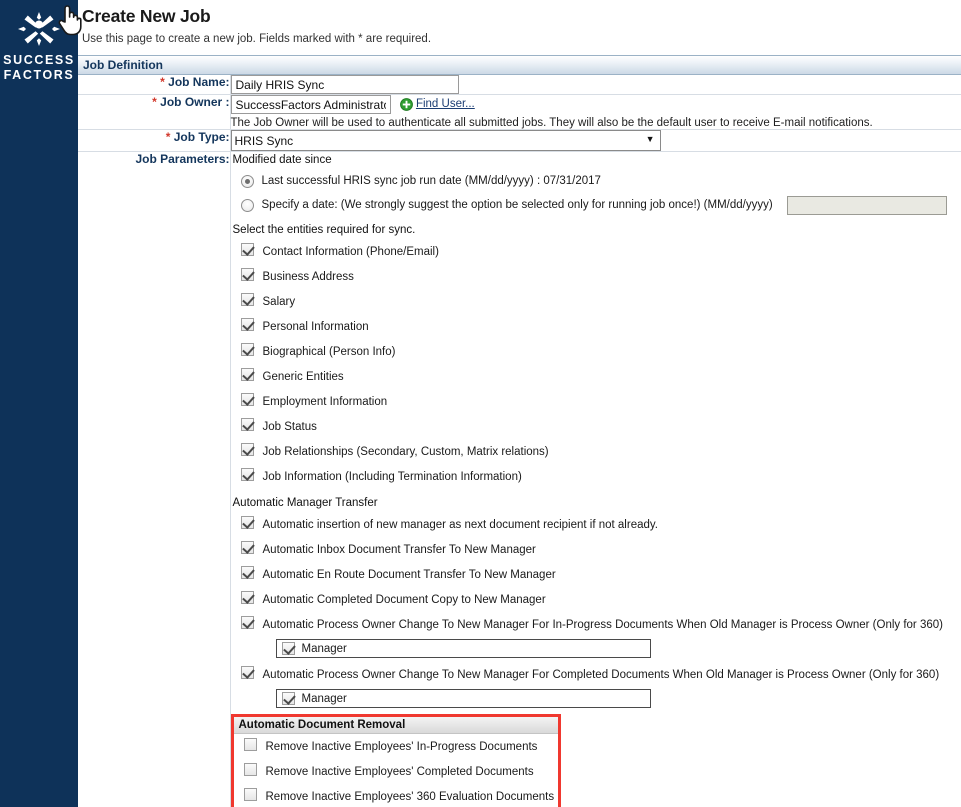  I want to click on job-name-input, so click(344, 84).